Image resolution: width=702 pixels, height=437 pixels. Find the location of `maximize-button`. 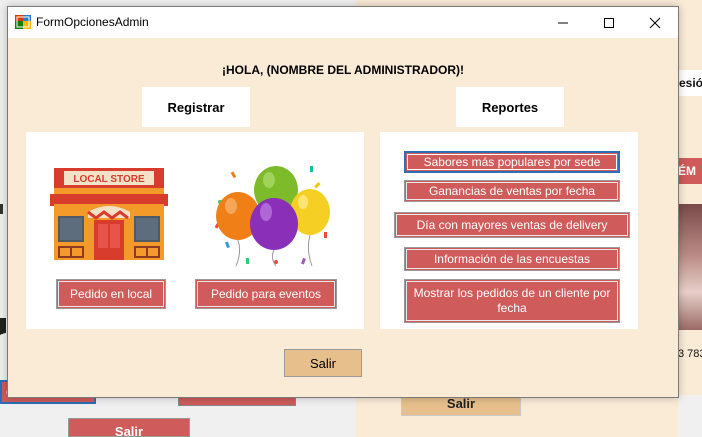

maximize-button is located at coordinates (609, 22).